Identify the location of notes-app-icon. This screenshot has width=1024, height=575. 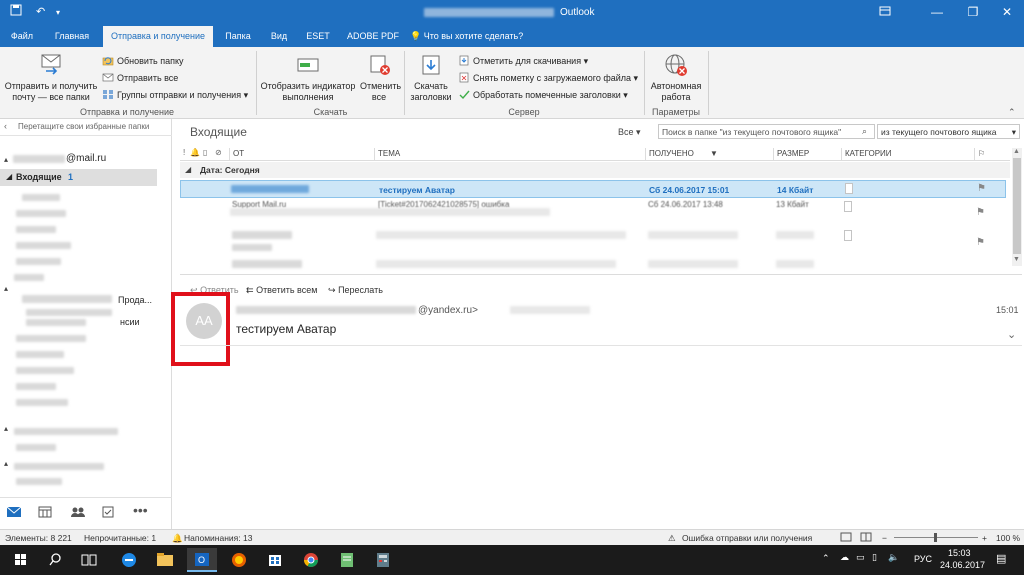
(347, 560).